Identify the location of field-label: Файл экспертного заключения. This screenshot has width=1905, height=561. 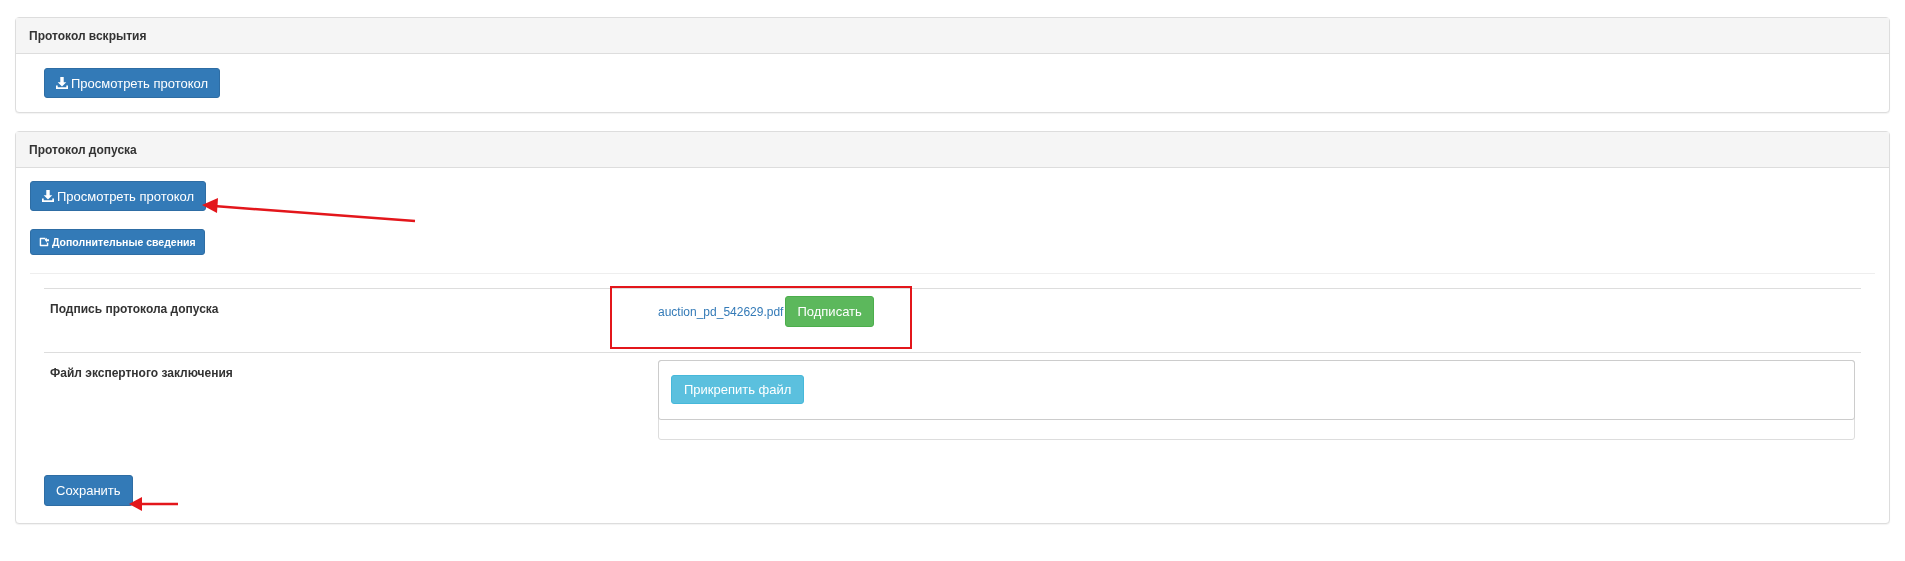
(141, 373).